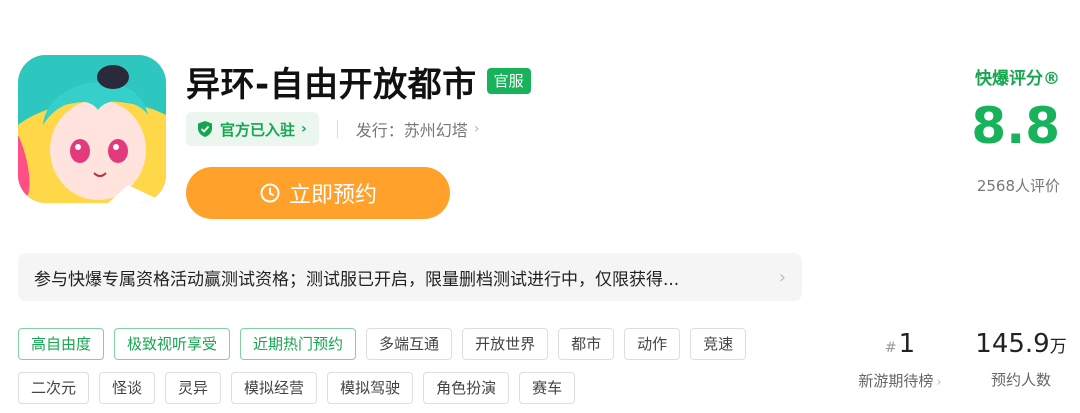  I want to click on shield-check-icon, so click(205, 129).